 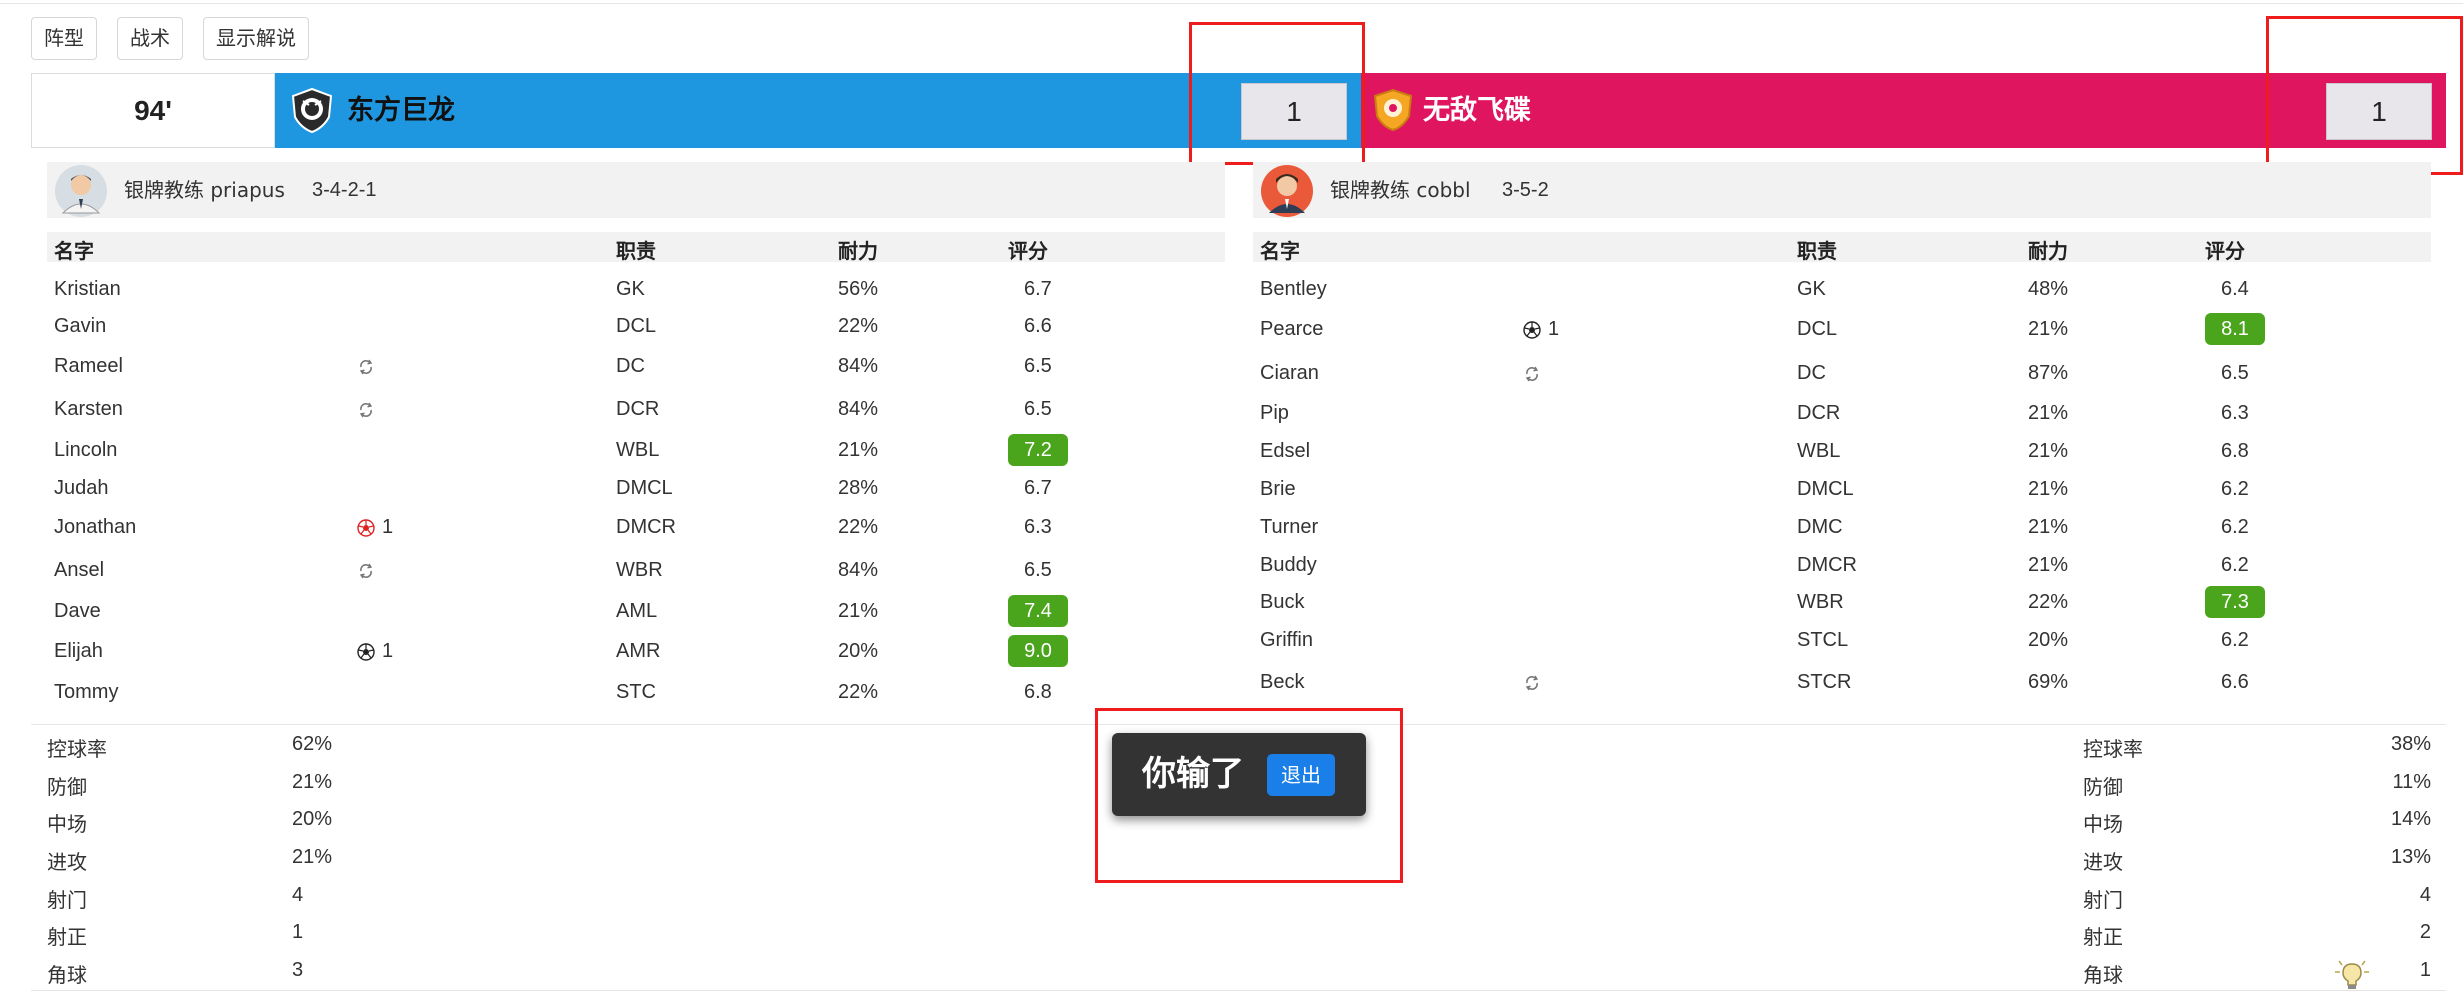 I want to click on stat-value: 21%, so click(x=312, y=857).